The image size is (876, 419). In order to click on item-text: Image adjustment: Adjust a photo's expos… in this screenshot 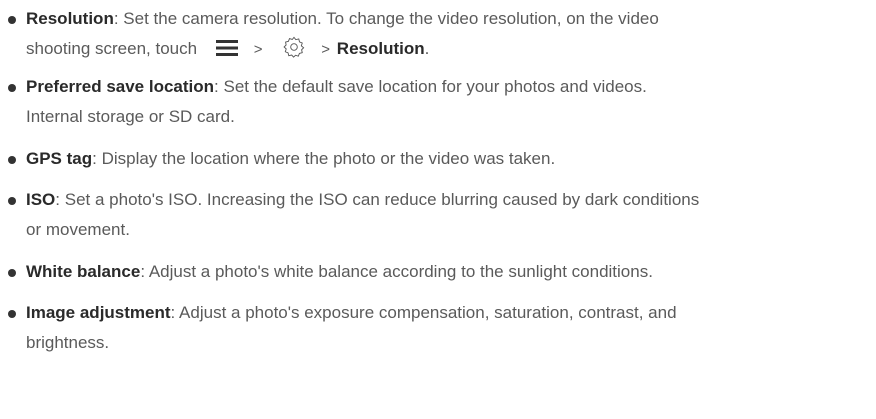, I will do `click(441, 328)`.